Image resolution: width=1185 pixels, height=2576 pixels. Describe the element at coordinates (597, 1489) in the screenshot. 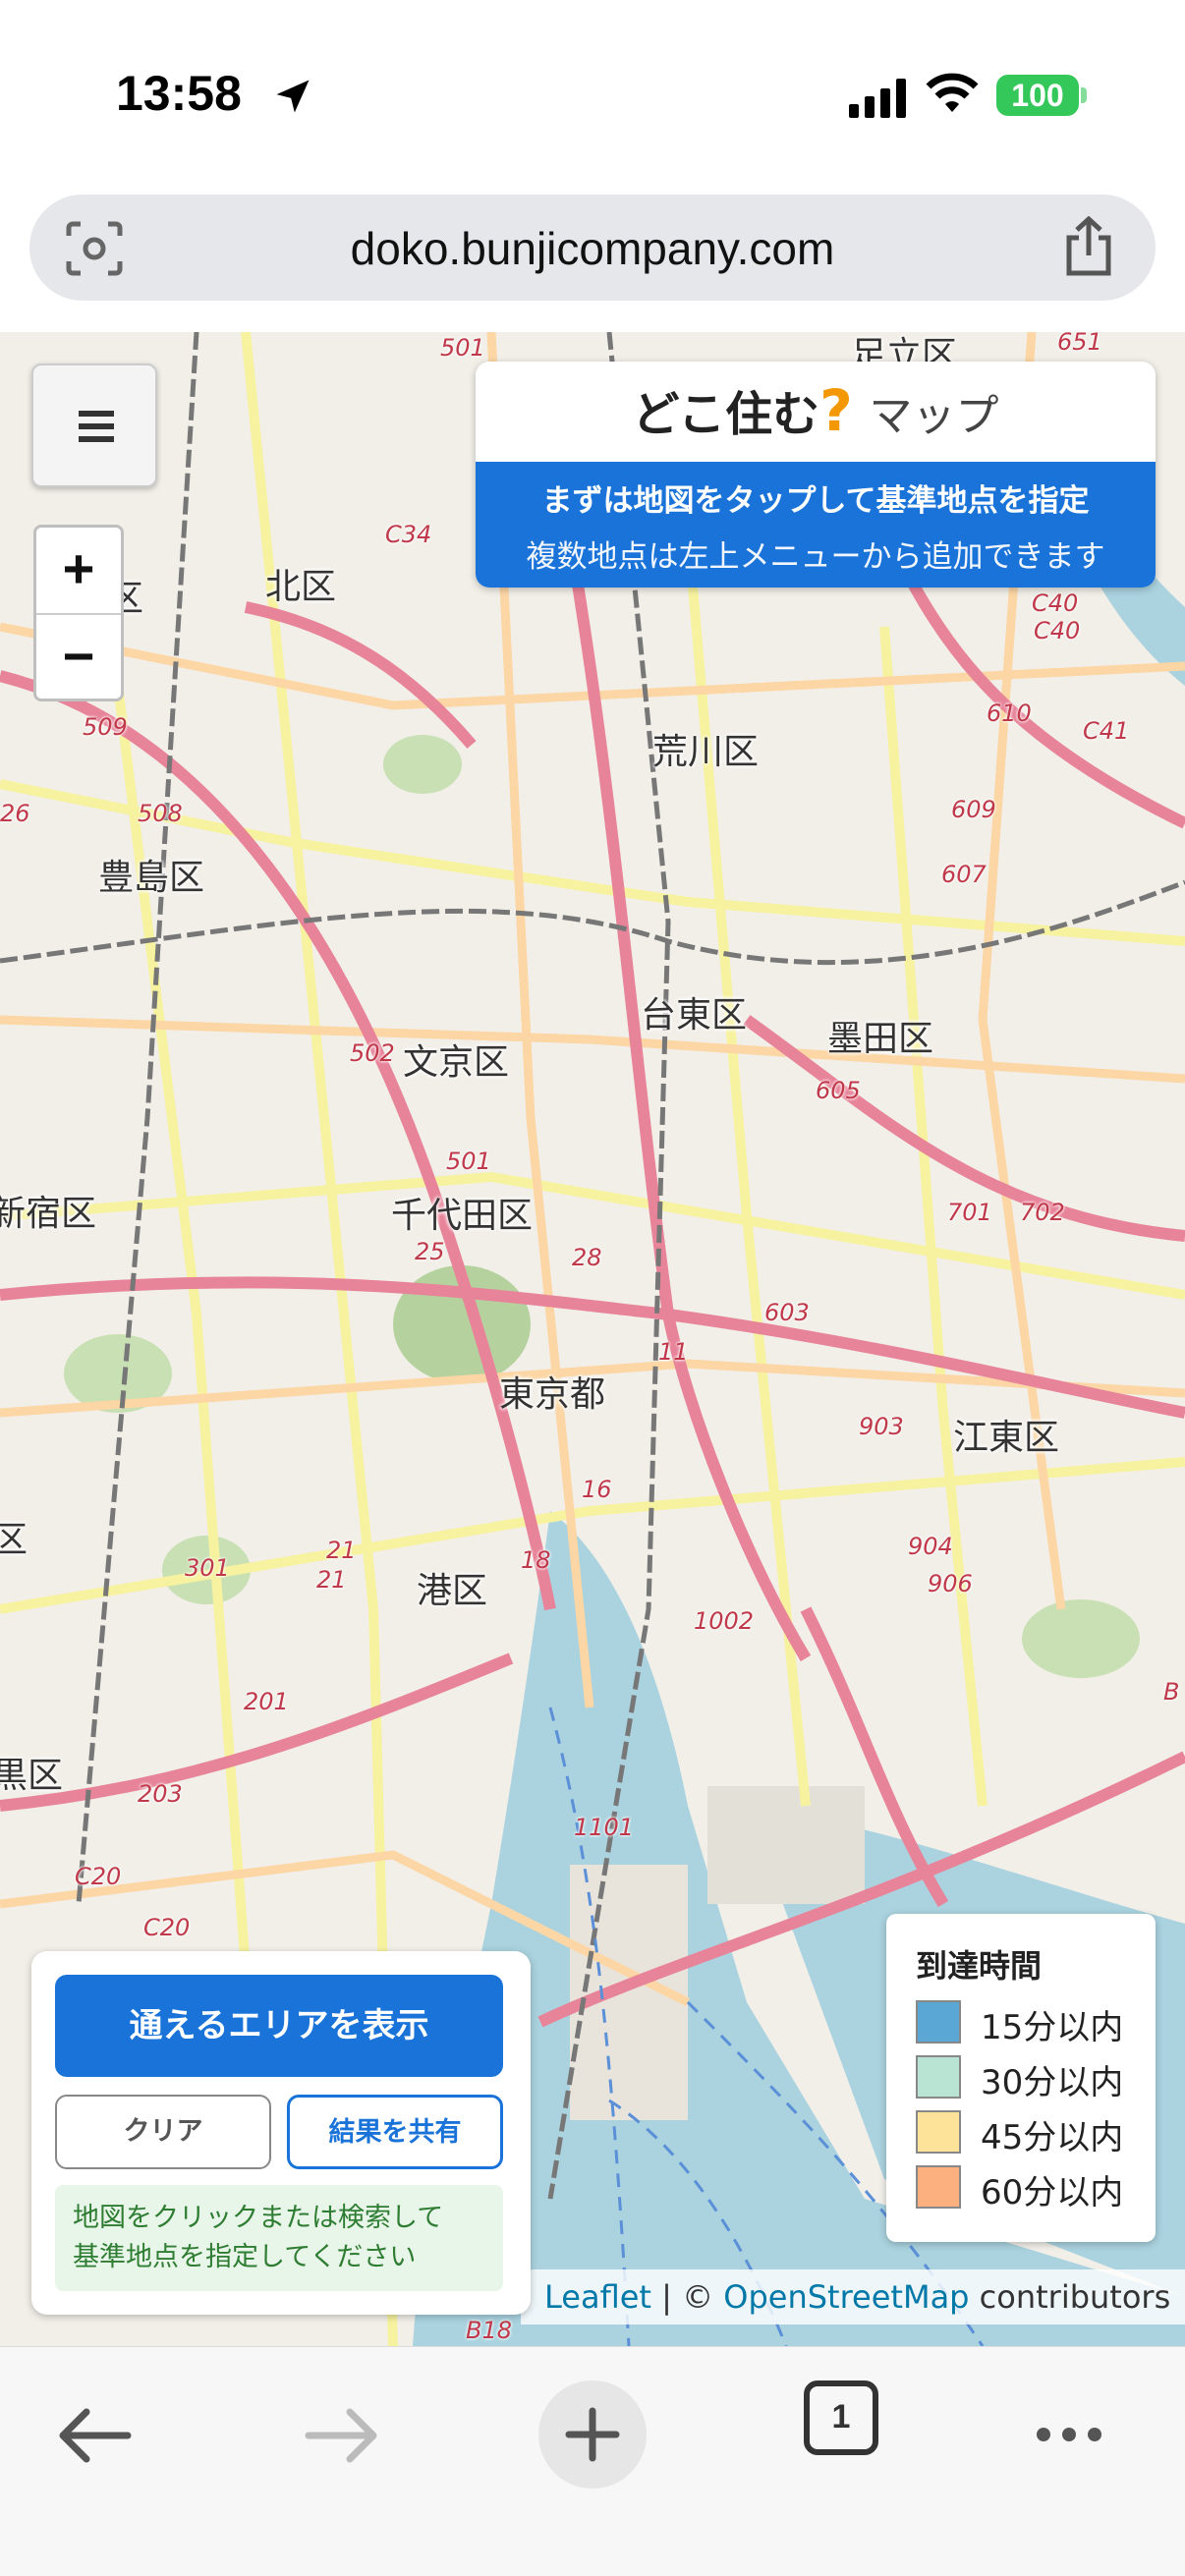

I see `route-label: 16` at that location.